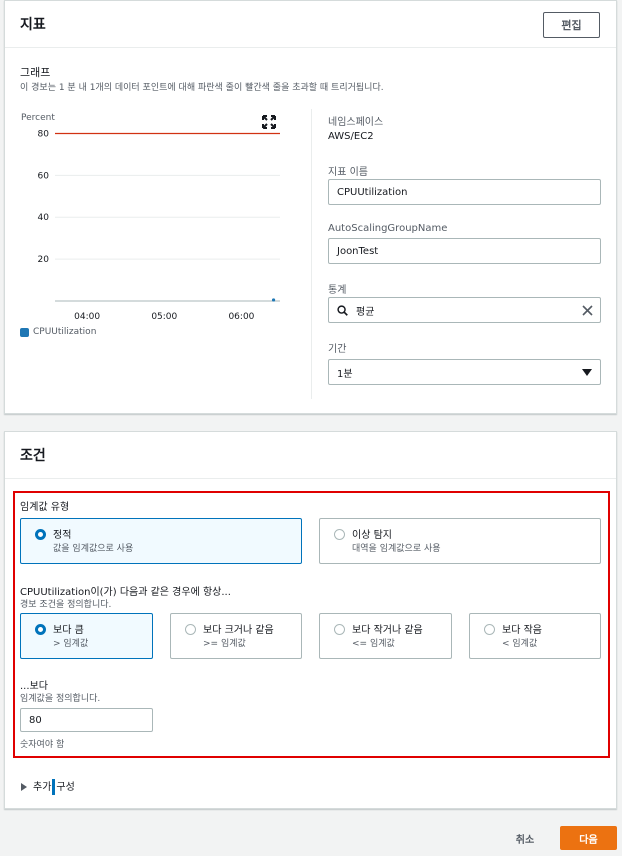 The image size is (622, 856). What do you see at coordinates (66, 605) in the screenshot?
I see `condition-description: 경보 조건을 정의합니다.` at bounding box center [66, 605].